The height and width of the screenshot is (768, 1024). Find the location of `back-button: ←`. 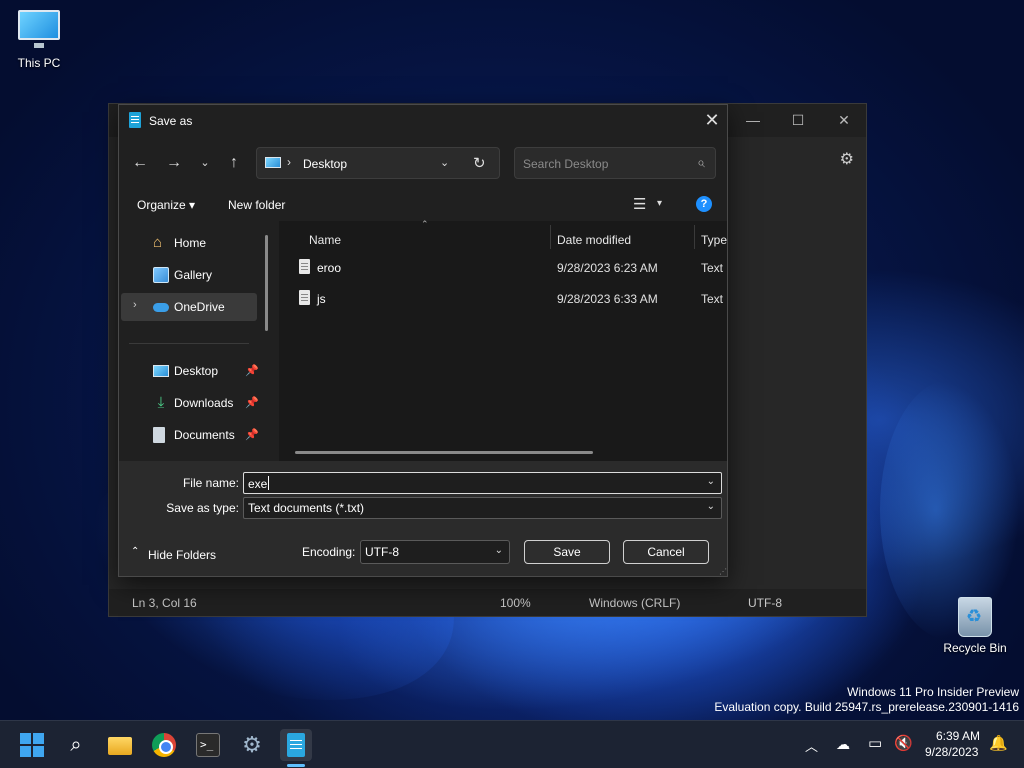

back-button: ← is located at coordinates (140, 163).